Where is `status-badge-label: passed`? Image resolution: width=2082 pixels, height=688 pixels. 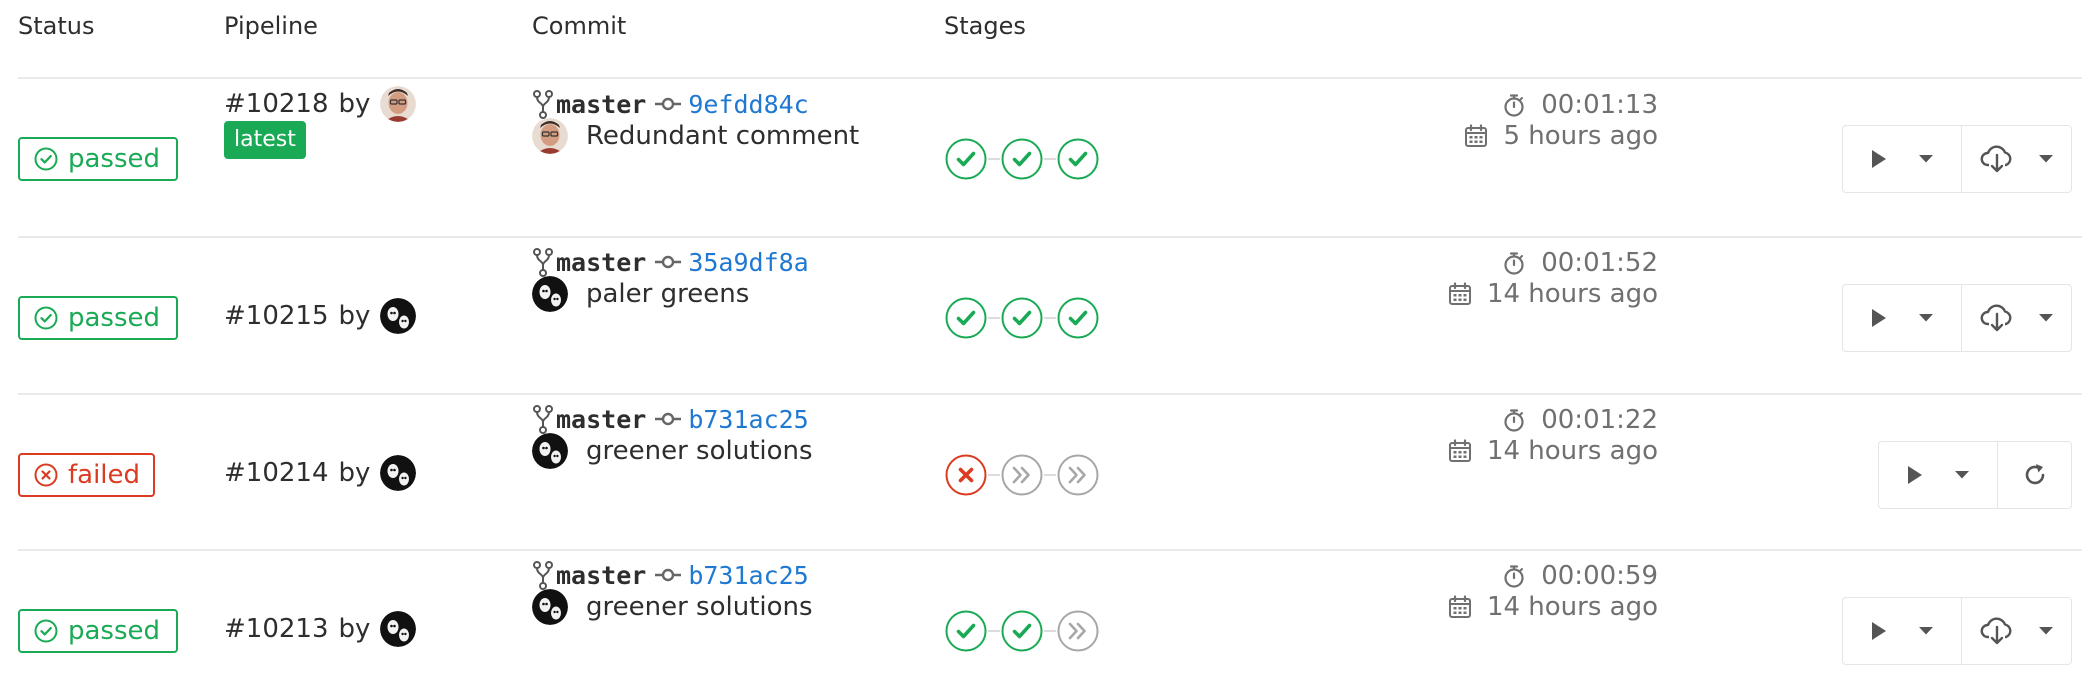 status-badge-label: passed is located at coordinates (114, 318).